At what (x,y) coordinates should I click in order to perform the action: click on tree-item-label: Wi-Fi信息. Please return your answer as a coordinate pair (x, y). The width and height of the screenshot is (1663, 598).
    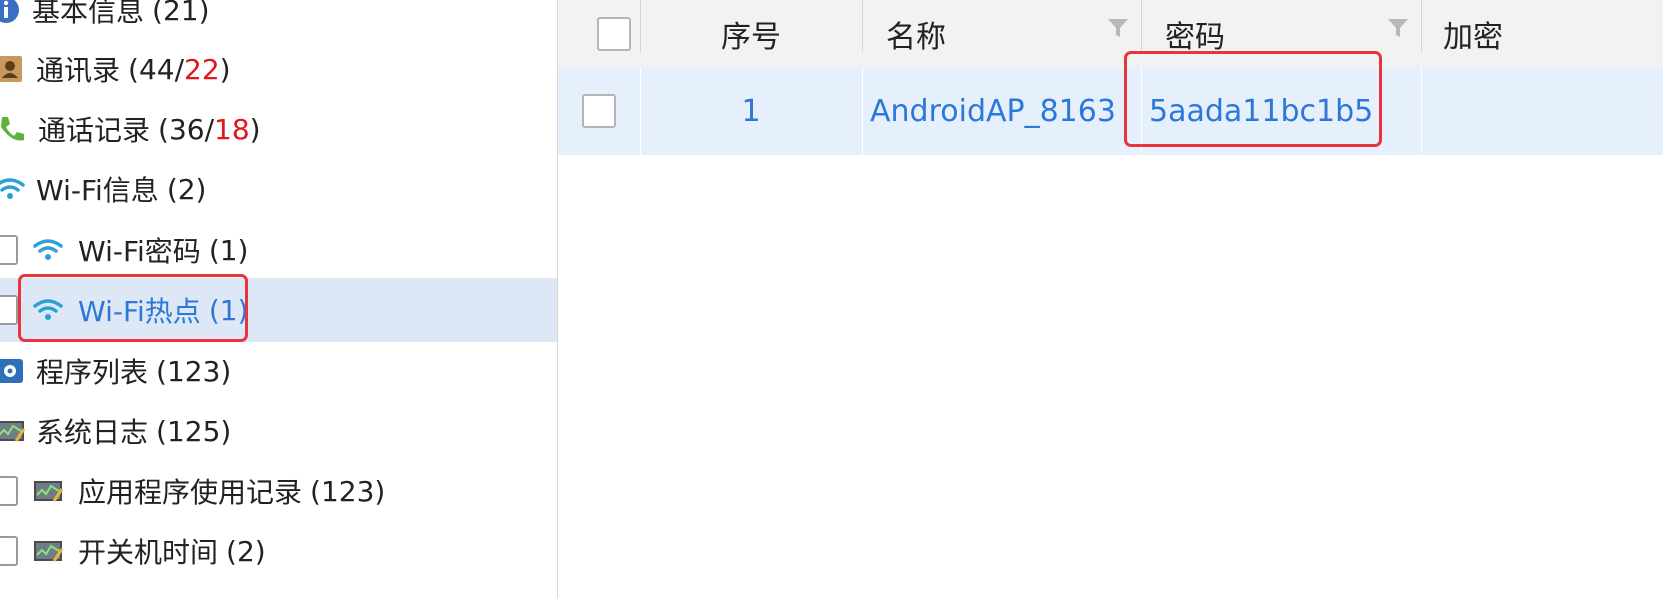
    Looking at the image, I should click on (97, 190).